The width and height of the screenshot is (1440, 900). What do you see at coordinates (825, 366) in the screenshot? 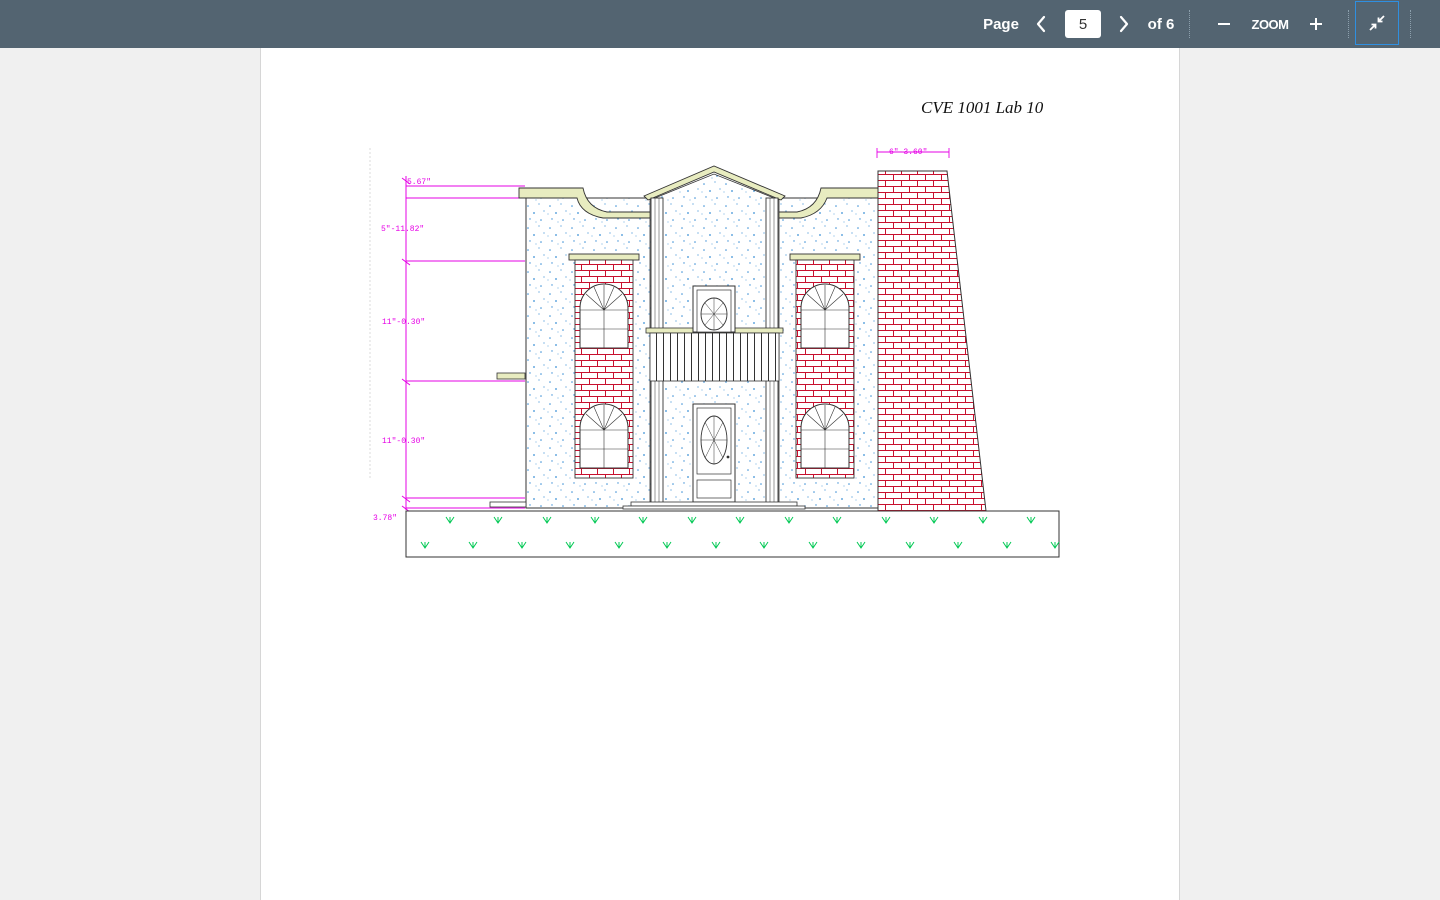
I see `right-brick-window-tower` at bounding box center [825, 366].